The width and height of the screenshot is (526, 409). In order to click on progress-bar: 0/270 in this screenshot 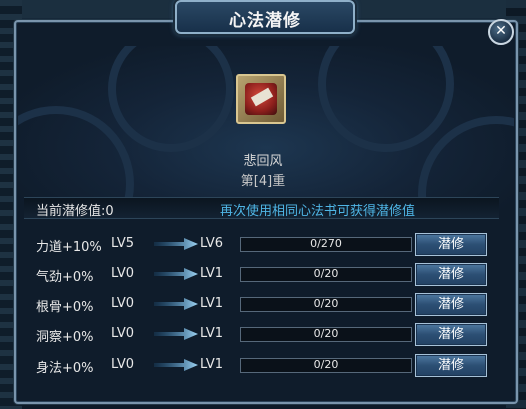, I will do `click(326, 244)`.